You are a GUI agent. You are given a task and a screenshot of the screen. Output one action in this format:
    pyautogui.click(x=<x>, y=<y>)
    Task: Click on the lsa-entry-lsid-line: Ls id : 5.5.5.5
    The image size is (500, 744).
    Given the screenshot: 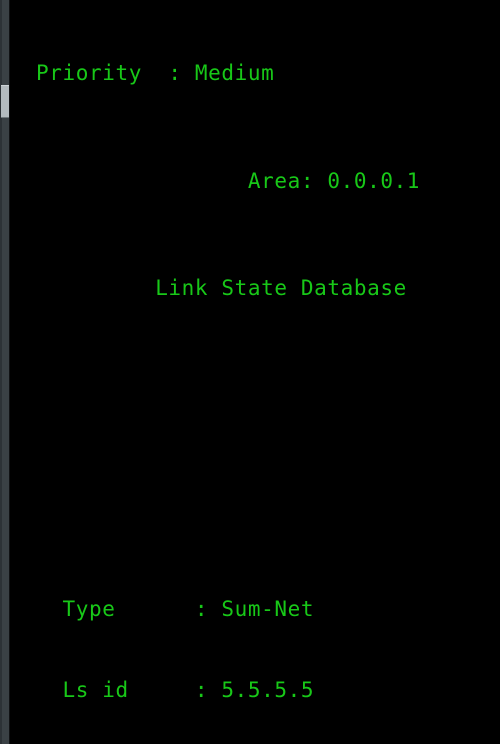 What is the action you would take?
    pyautogui.click(x=175, y=689)
    